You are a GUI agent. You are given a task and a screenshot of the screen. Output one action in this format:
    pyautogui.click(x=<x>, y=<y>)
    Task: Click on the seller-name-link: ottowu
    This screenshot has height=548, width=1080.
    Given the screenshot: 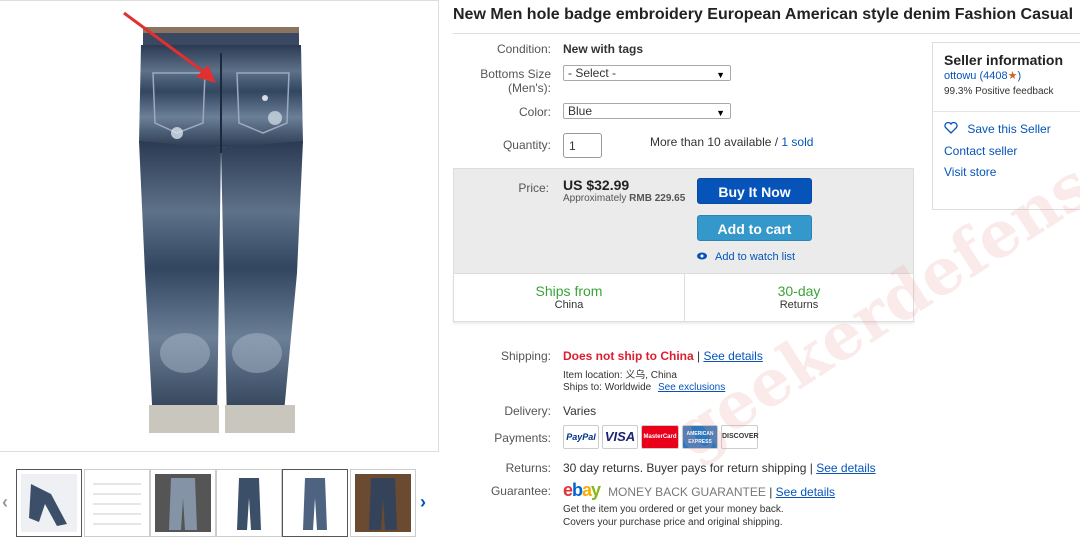 What is the action you would take?
    pyautogui.click(x=960, y=76)
    